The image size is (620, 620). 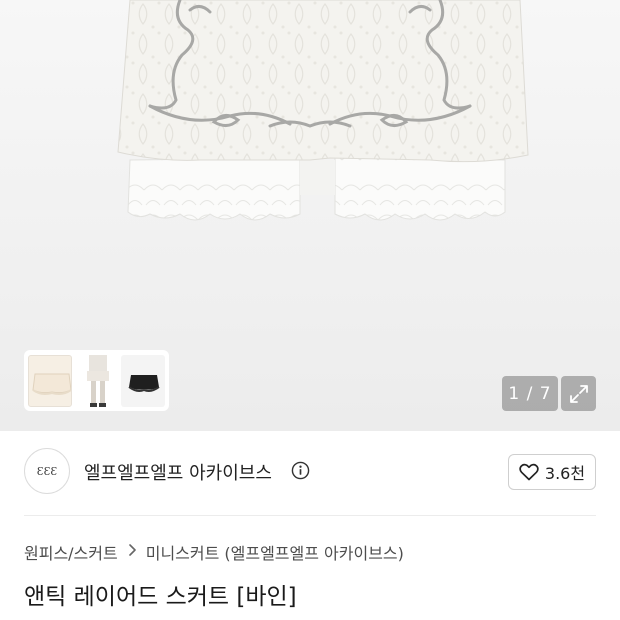 I want to click on shop-logo: ƐƐƐ, so click(x=47, y=471).